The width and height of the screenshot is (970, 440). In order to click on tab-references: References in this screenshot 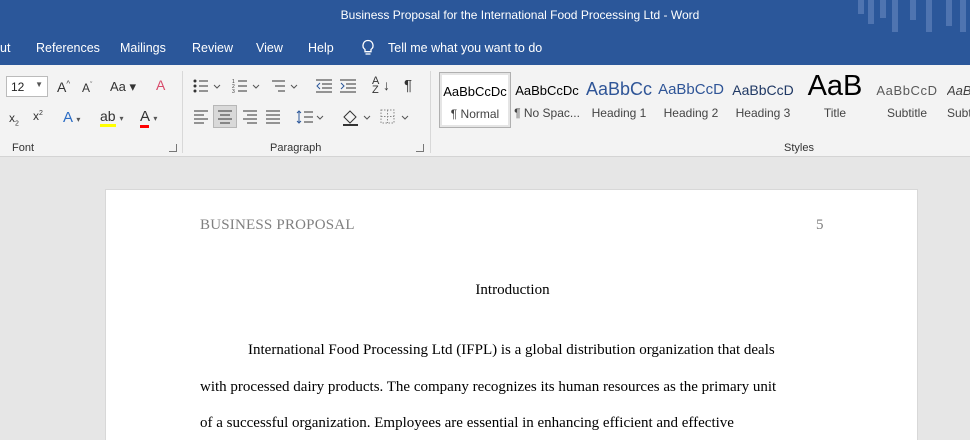, I will do `click(68, 48)`.